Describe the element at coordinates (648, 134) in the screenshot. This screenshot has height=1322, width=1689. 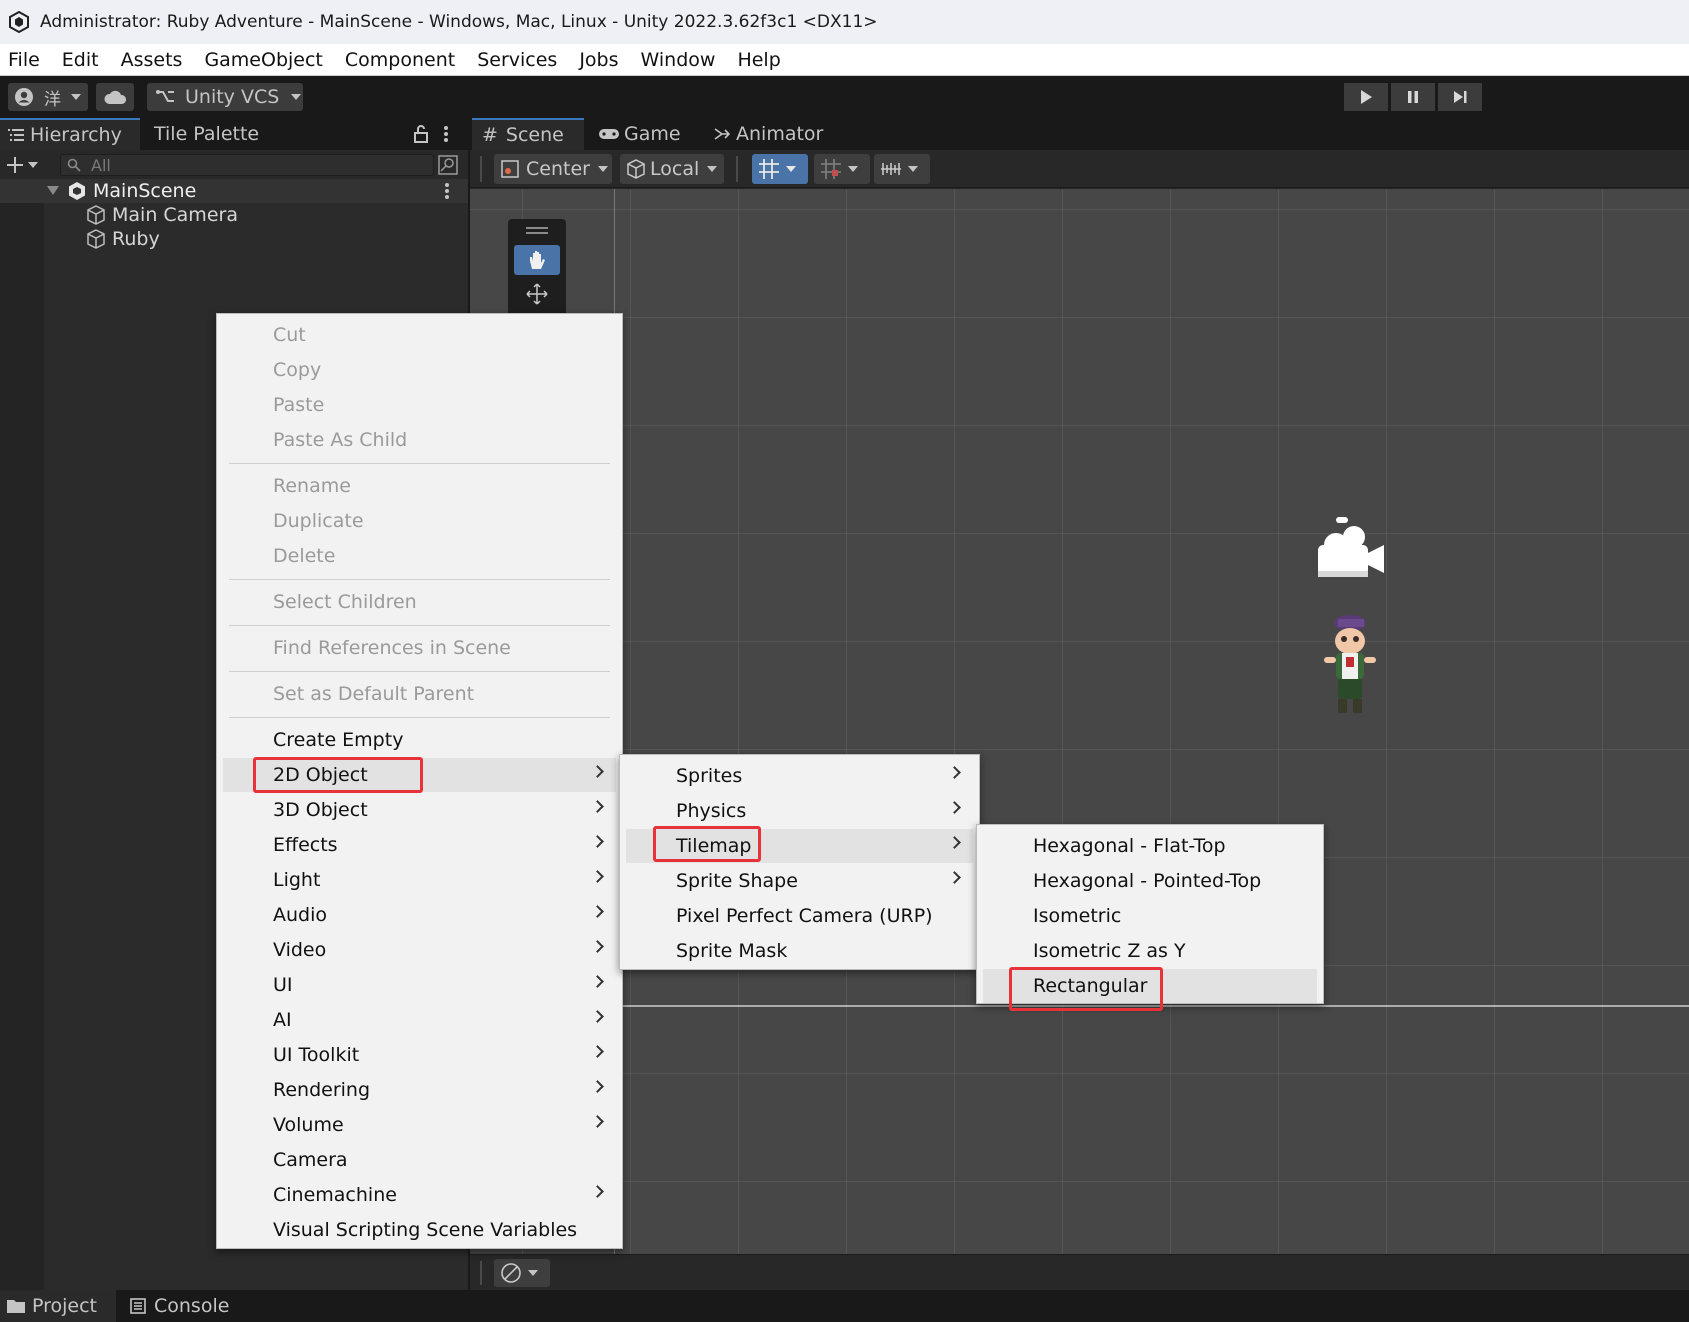
I see `tab-game: Game` at that location.